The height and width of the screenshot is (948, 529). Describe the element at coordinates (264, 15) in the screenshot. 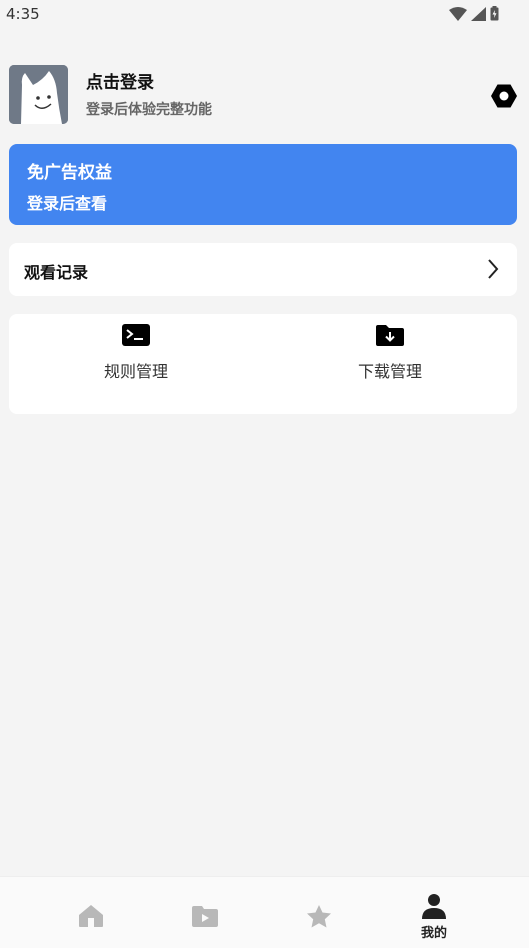

I see `status-bar: 4:35` at that location.